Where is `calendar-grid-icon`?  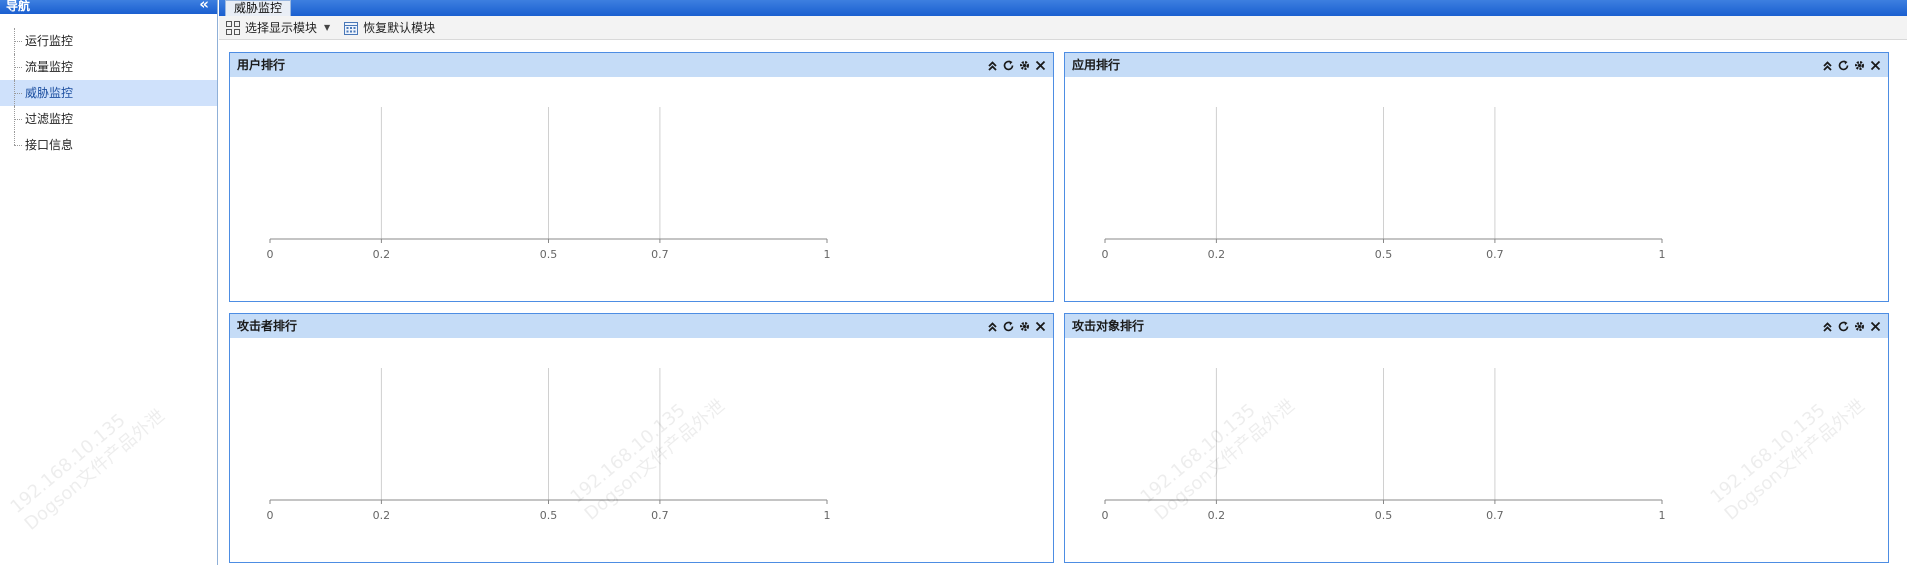 calendar-grid-icon is located at coordinates (351, 28).